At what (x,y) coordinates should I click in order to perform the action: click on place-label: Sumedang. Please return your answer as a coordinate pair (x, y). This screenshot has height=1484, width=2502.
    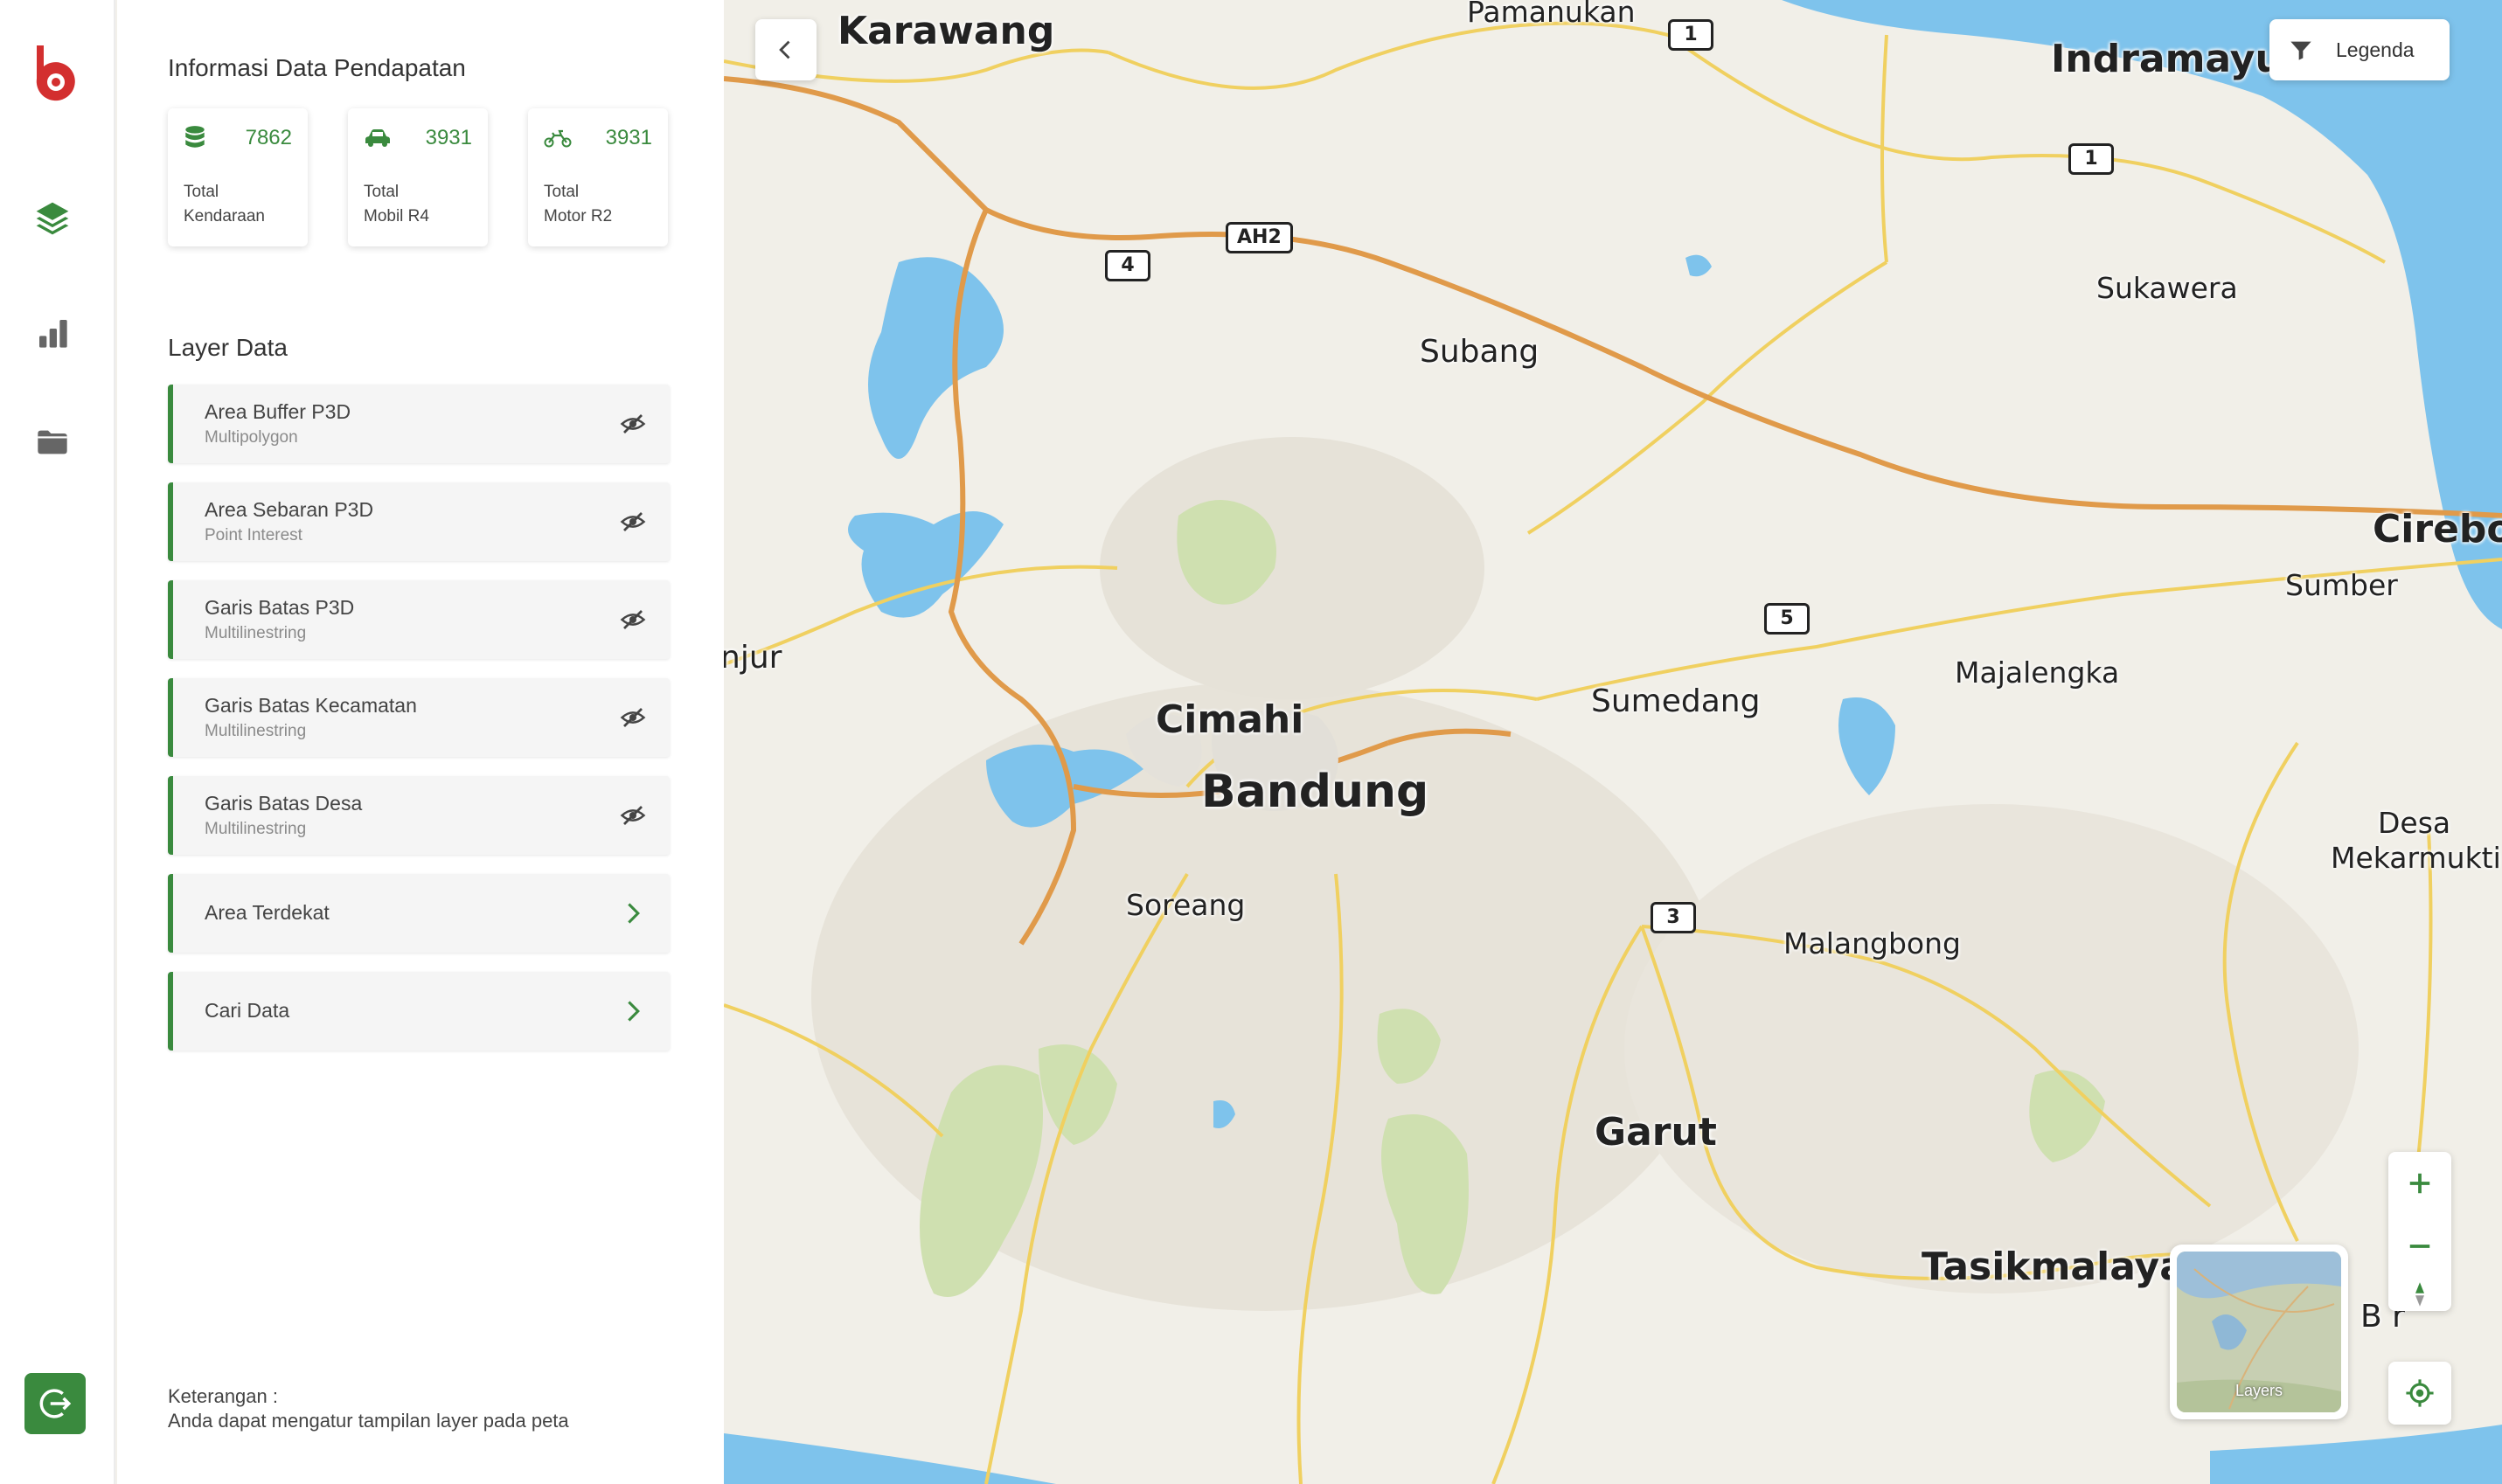
    Looking at the image, I should click on (1676, 701).